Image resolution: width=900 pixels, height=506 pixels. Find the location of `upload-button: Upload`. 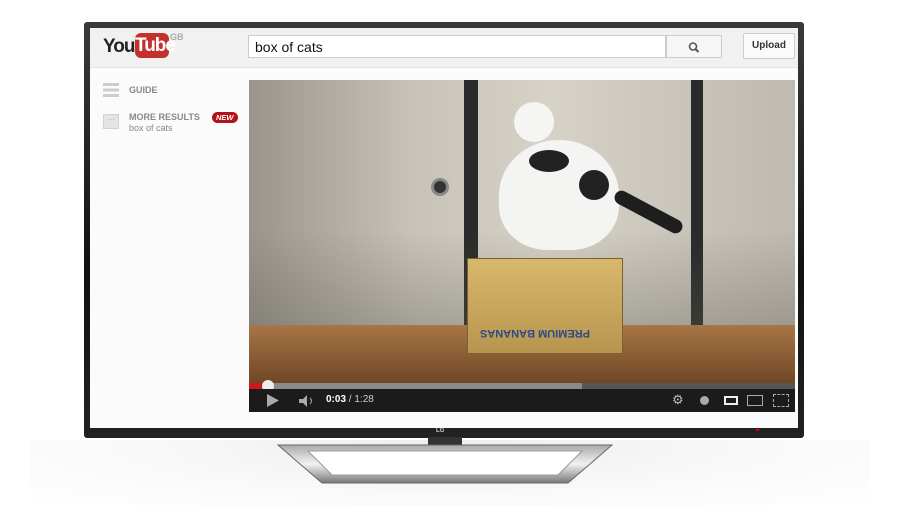

upload-button: Upload is located at coordinates (769, 46).